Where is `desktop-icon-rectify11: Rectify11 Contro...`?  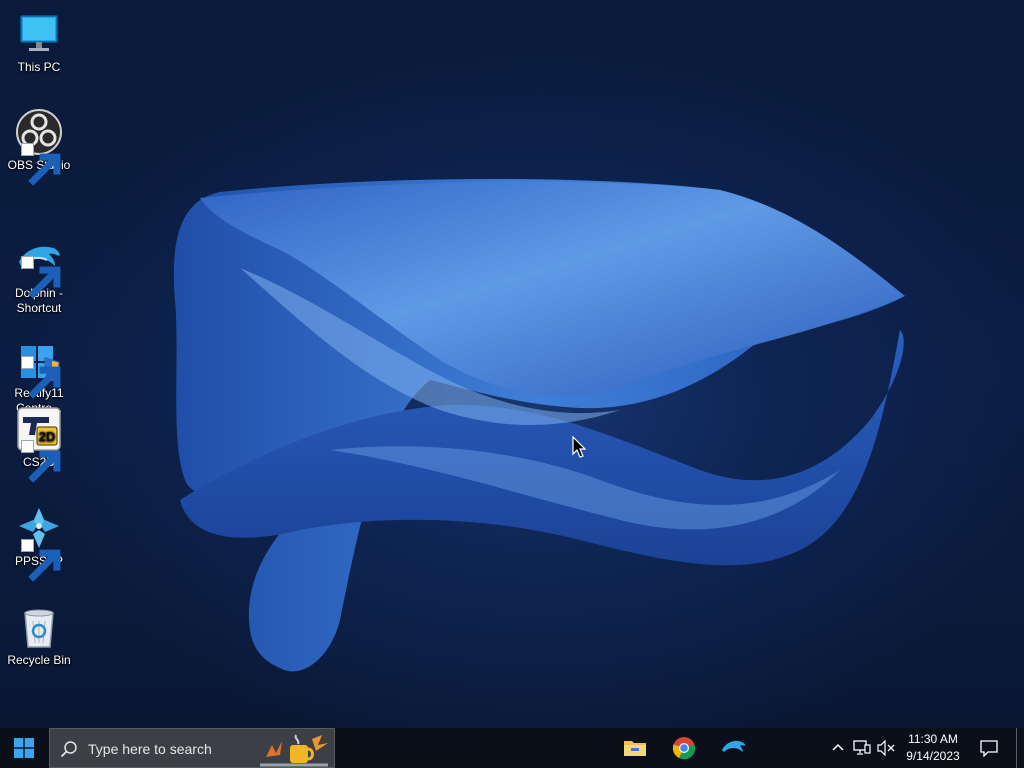
desktop-icon-rectify11: Rectify11 Contro... is located at coordinates (39, 358).